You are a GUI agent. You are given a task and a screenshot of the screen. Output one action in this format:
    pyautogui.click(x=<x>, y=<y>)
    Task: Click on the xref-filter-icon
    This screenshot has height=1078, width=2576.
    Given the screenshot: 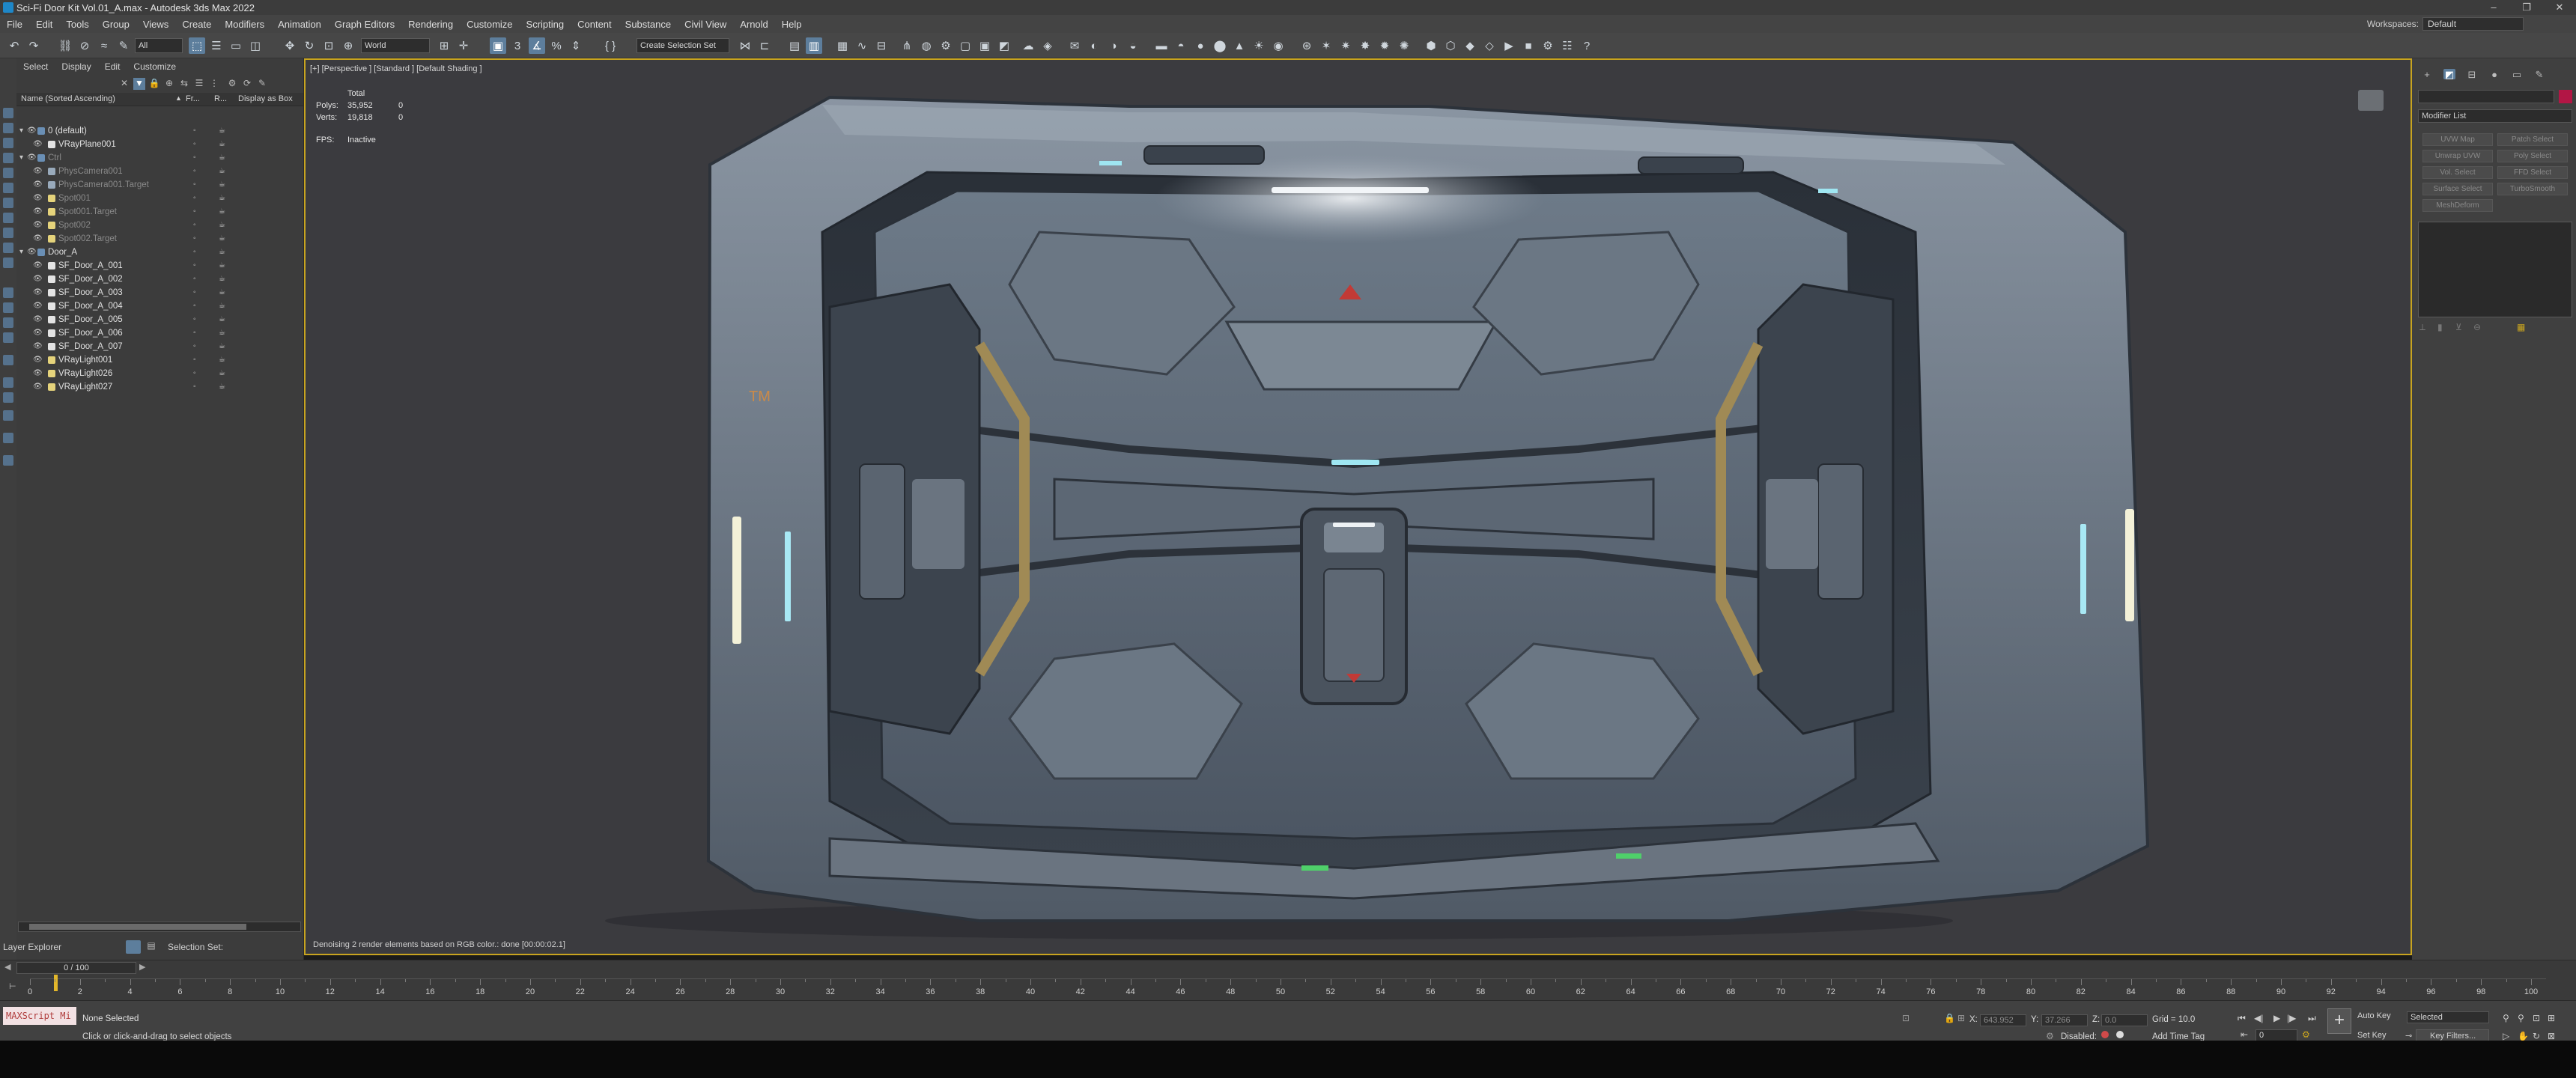 What is the action you would take?
    pyautogui.click(x=8, y=248)
    